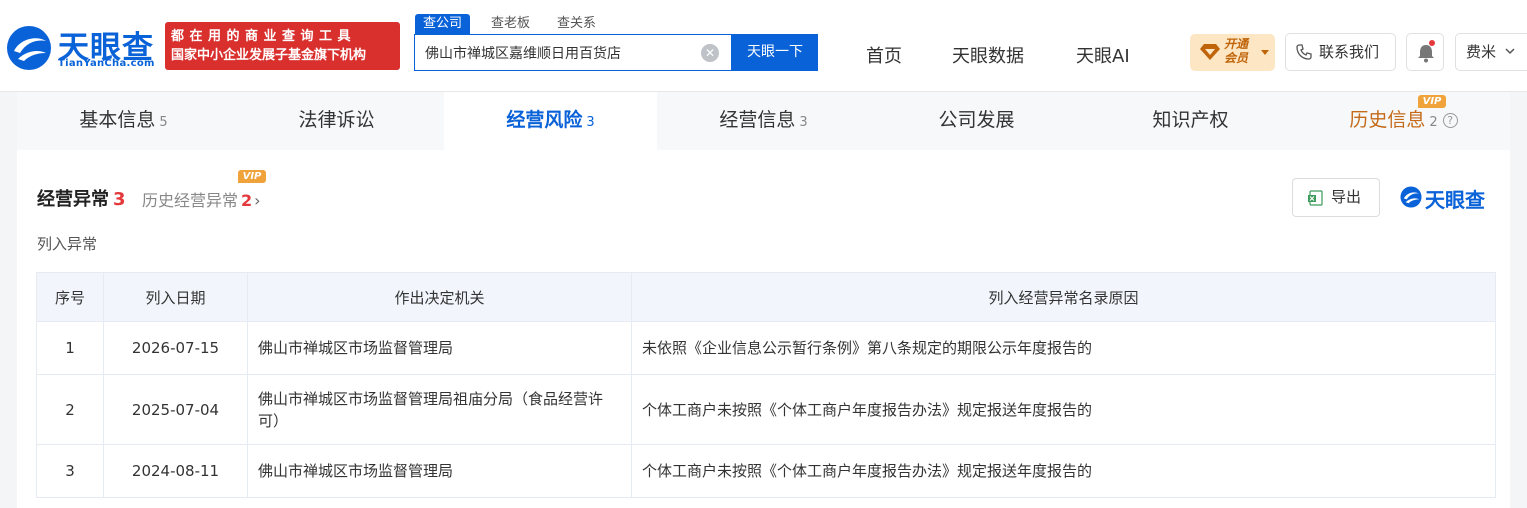  I want to click on caret-down-icon, so click(1265, 52).